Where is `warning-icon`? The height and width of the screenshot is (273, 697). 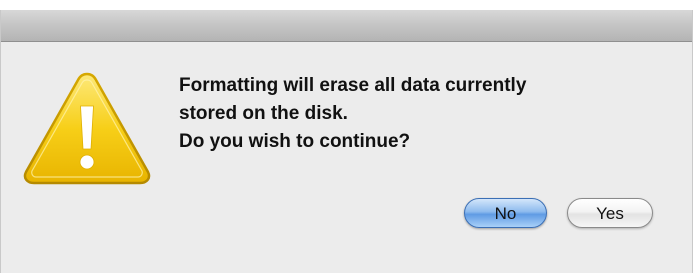
warning-icon is located at coordinates (87, 128).